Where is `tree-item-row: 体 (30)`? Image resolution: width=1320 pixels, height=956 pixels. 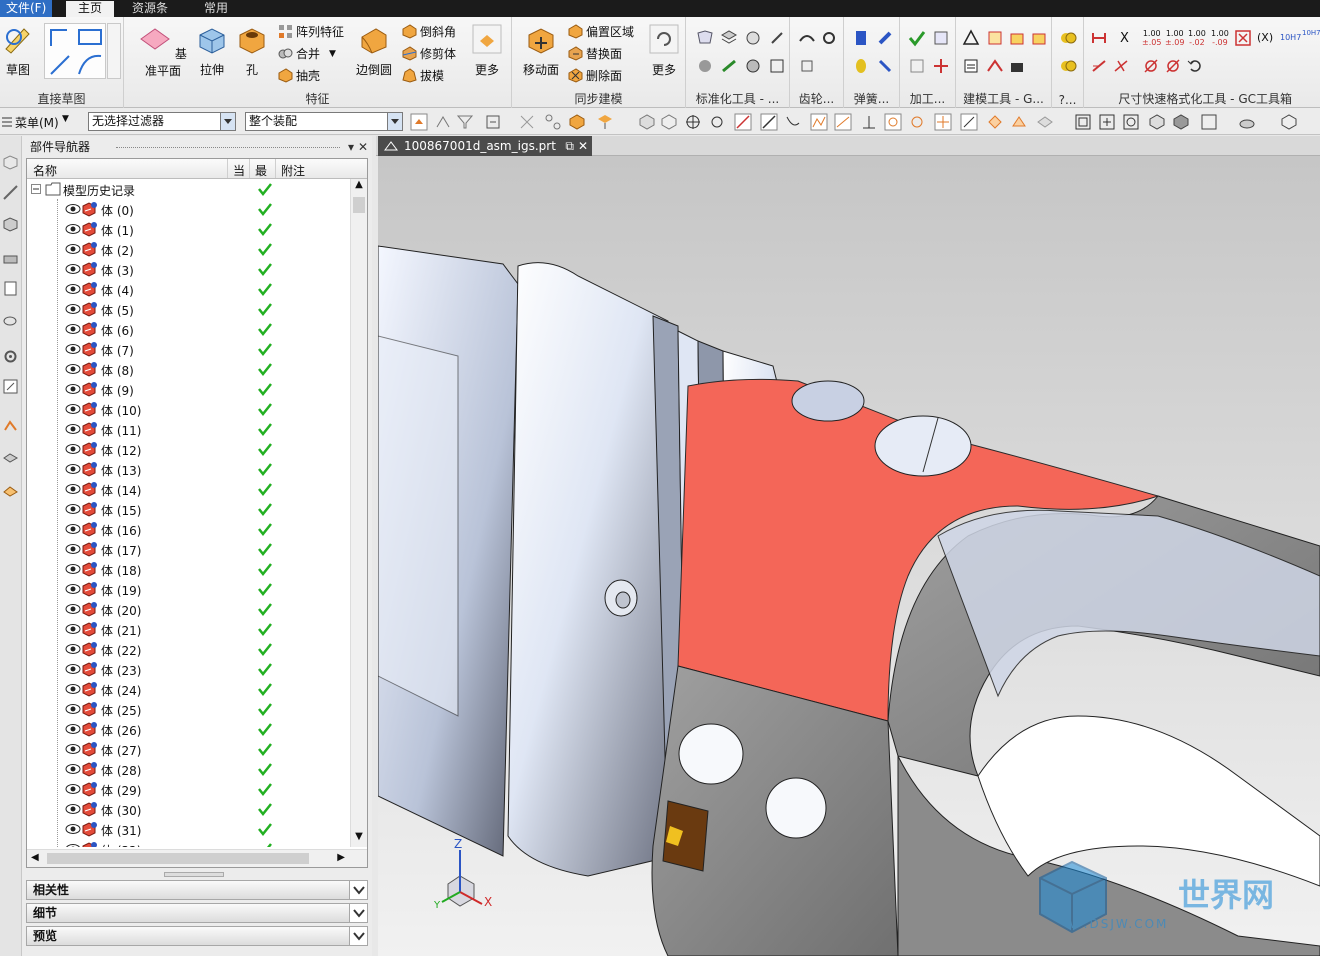 tree-item-row: 体 (30) is located at coordinates (188, 809).